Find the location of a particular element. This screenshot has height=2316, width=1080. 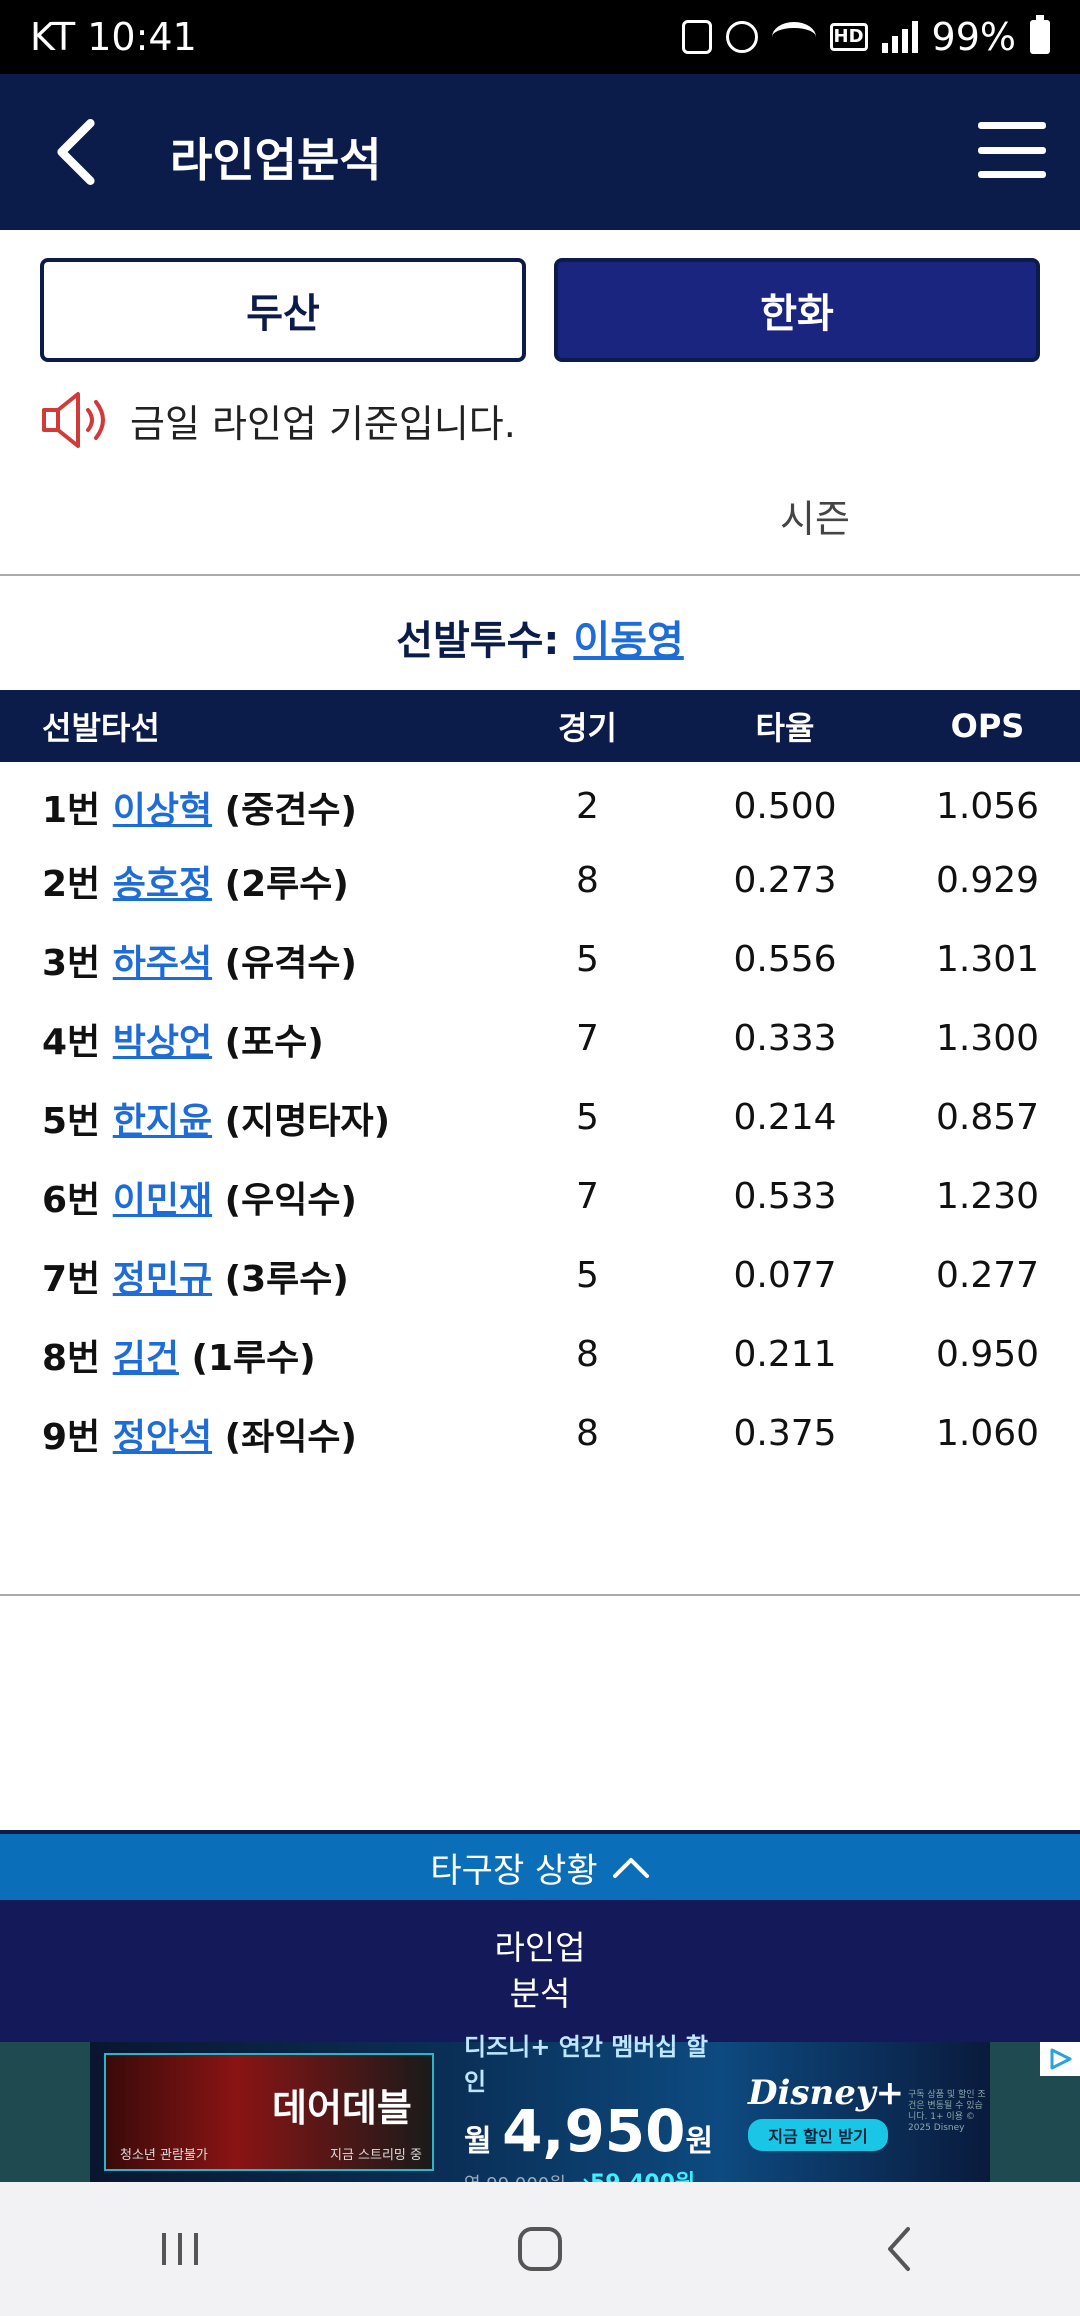

ops-cell: 0.929 is located at coordinates (987, 880).